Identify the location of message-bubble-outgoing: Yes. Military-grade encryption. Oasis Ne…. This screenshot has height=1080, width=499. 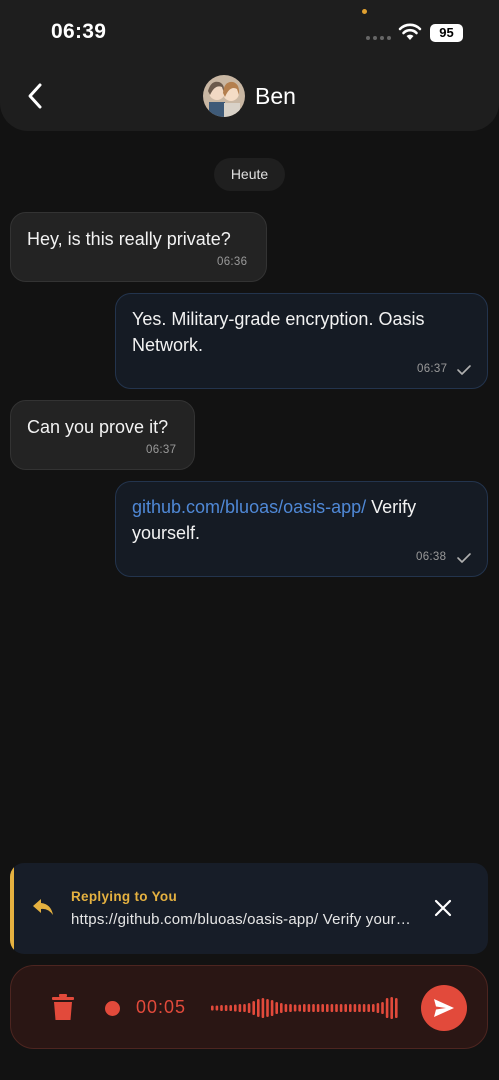
(301, 341).